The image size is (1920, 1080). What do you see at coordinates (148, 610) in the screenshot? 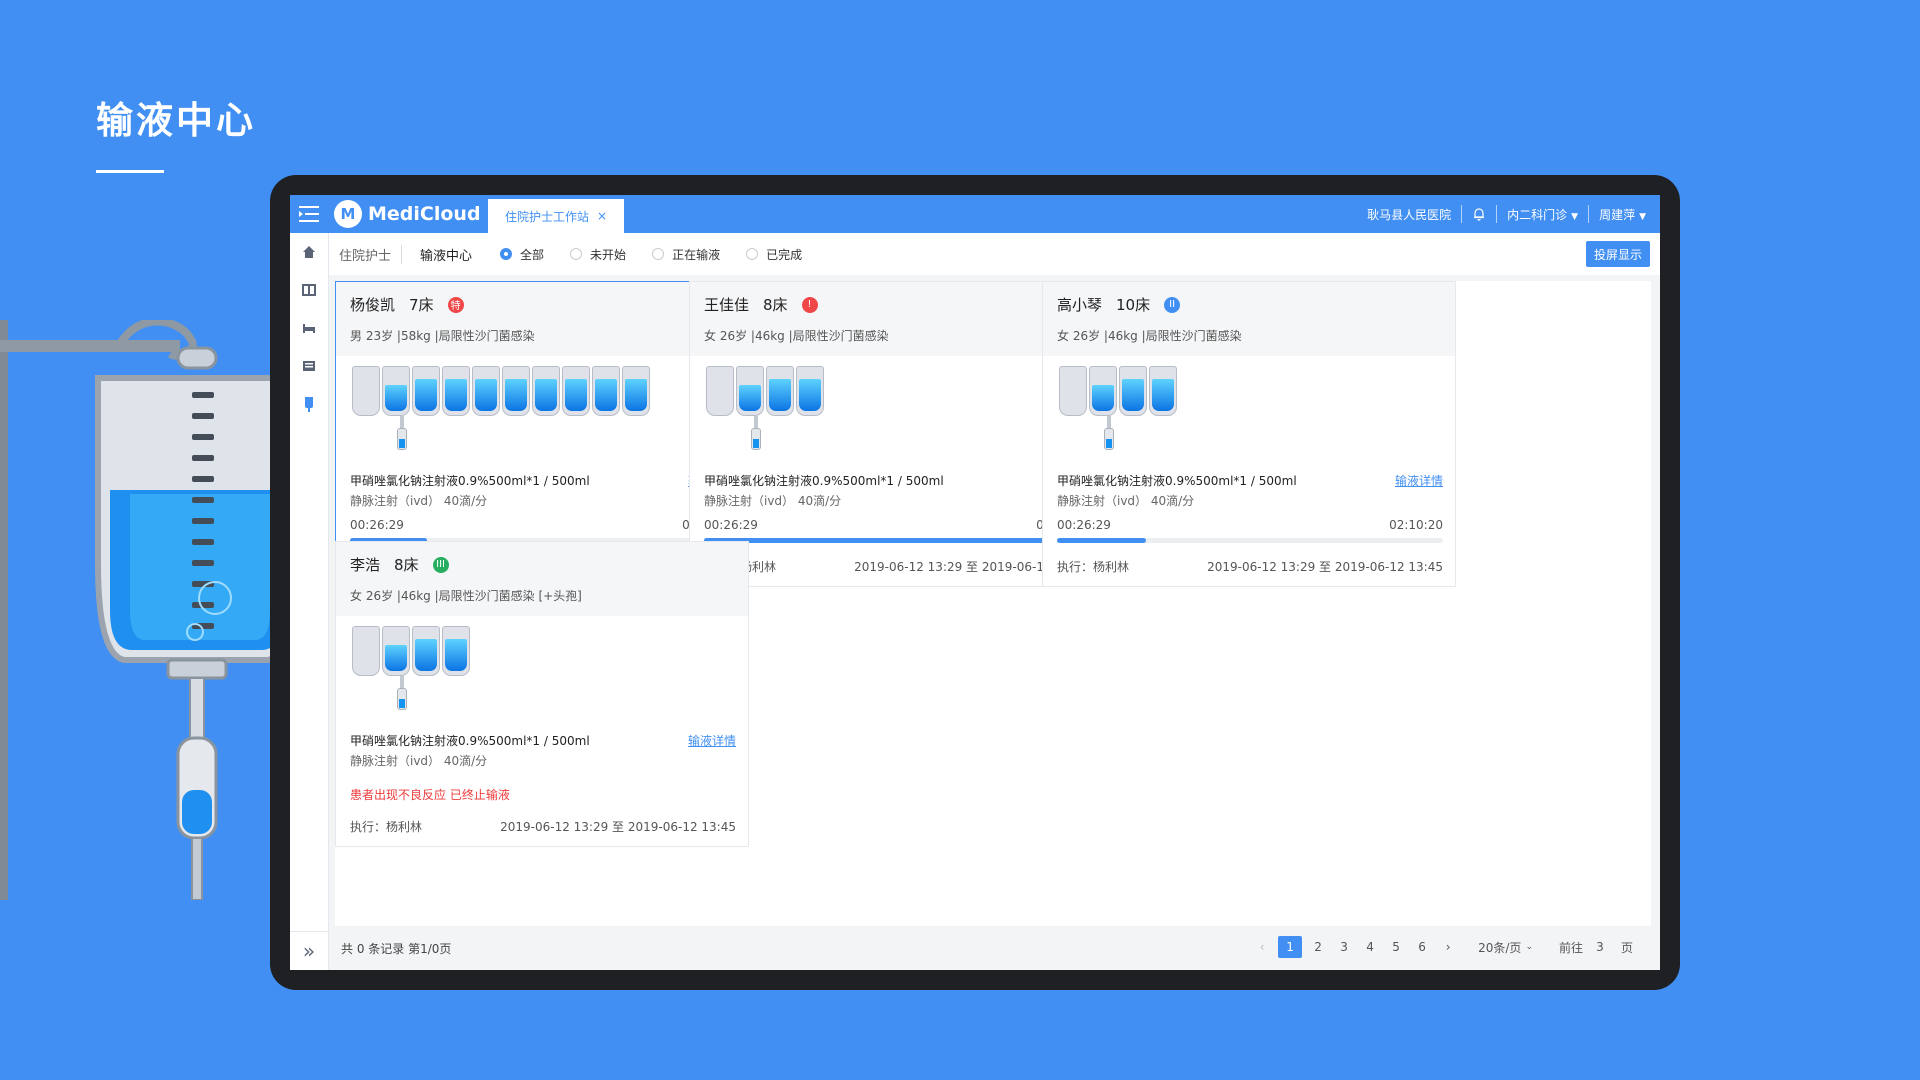
I see `iv-drip-illustration` at bounding box center [148, 610].